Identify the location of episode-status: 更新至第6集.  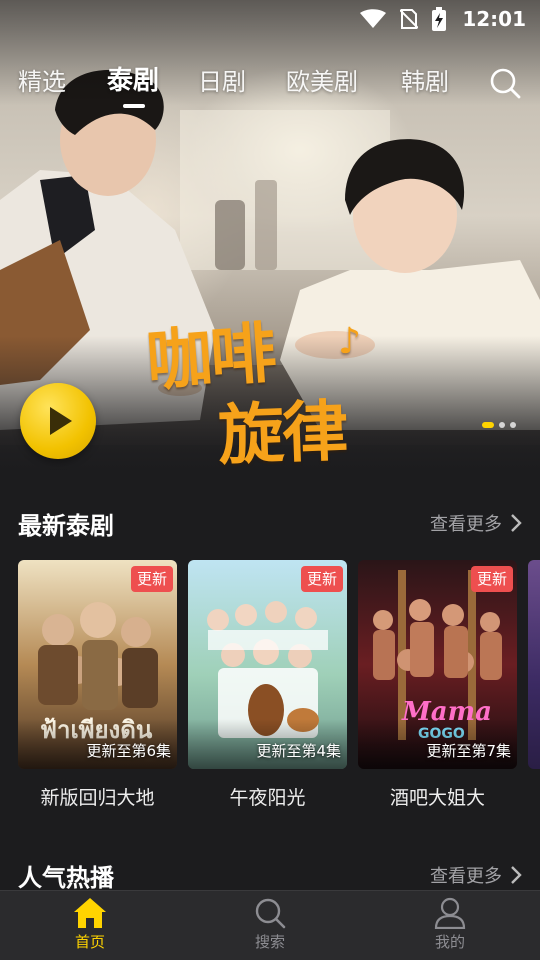
(128, 751).